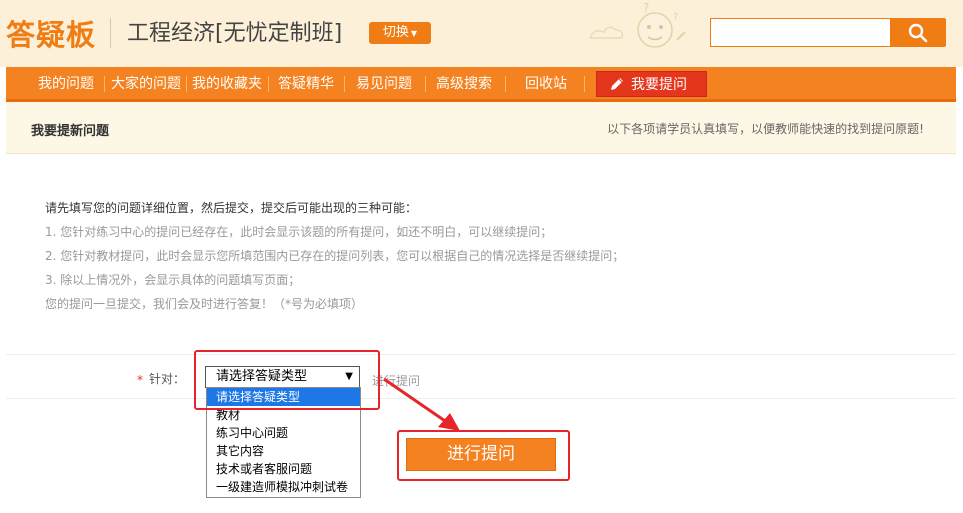 This screenshot has width=963, height=513. What do you see at coordinates (395, 32) in the screenshot?
I see `switch-label: 切换` at bounding box center [395, 32].